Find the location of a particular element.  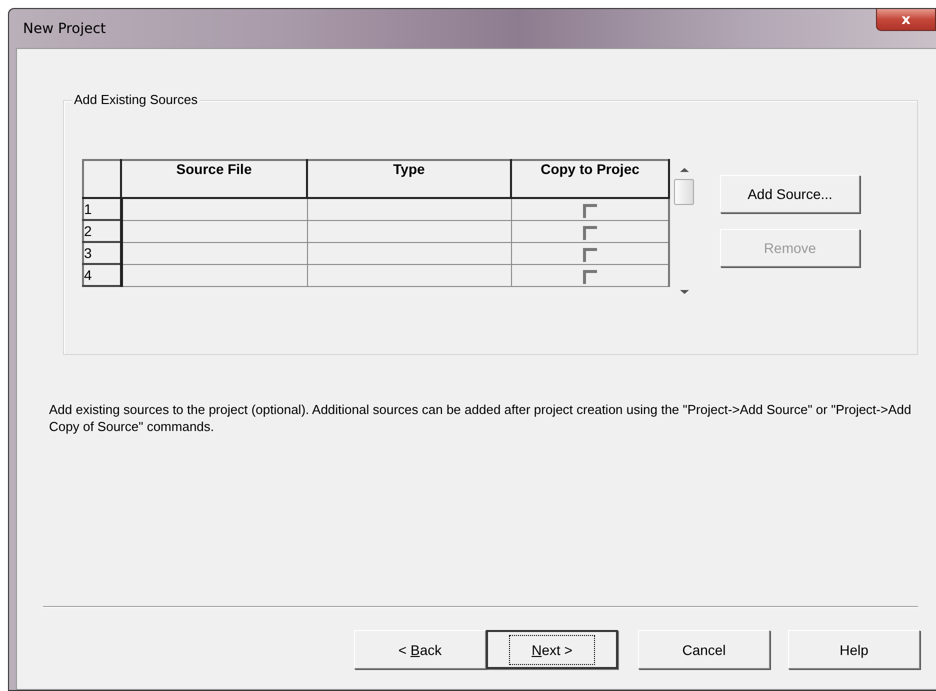

scroll-down-icon is located at coordinates (684, 292).